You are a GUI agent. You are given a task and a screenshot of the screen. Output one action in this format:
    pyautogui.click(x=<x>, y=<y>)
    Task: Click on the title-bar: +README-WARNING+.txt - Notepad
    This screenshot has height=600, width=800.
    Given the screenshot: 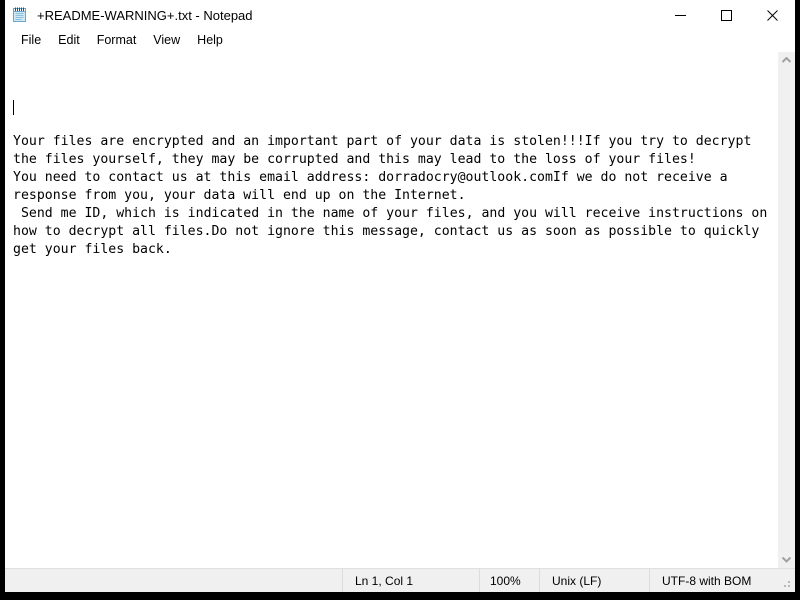 What is the action you would take?
    pyautogui.click(x=400, y=15)
    